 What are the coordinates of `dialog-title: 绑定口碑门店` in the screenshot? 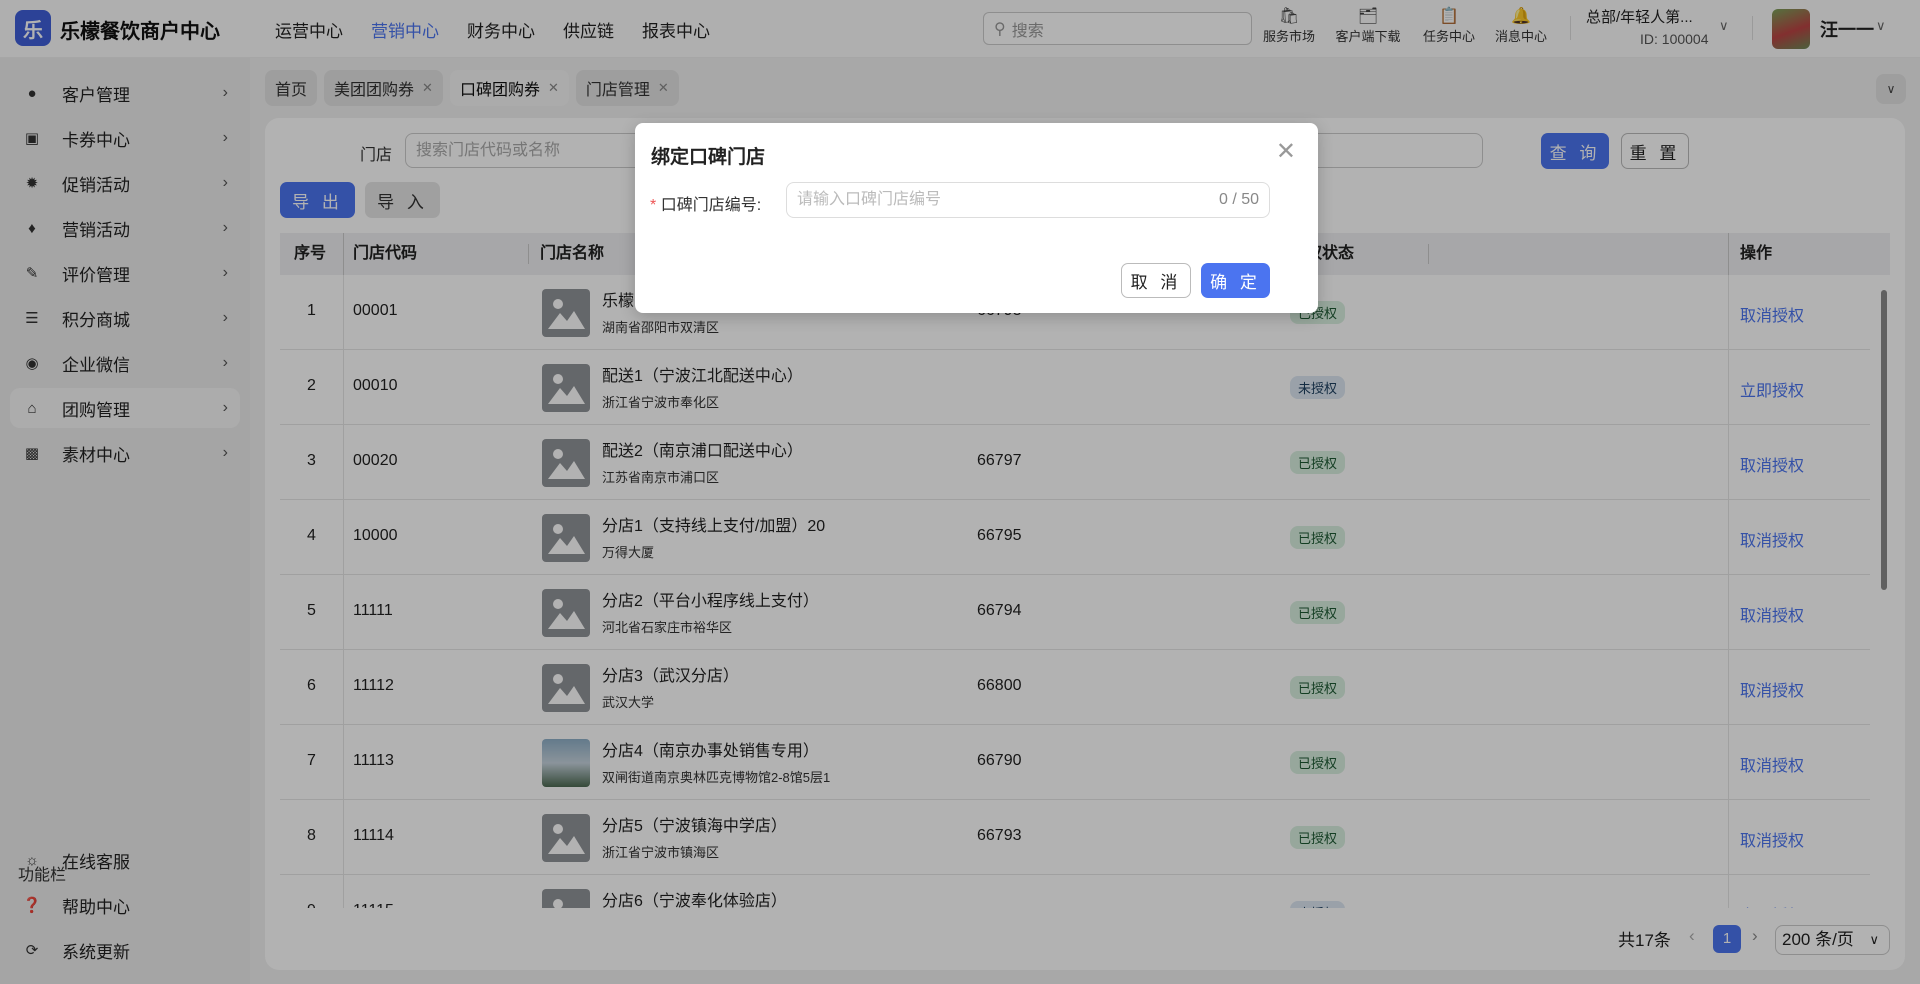 It's located at (708, 157).